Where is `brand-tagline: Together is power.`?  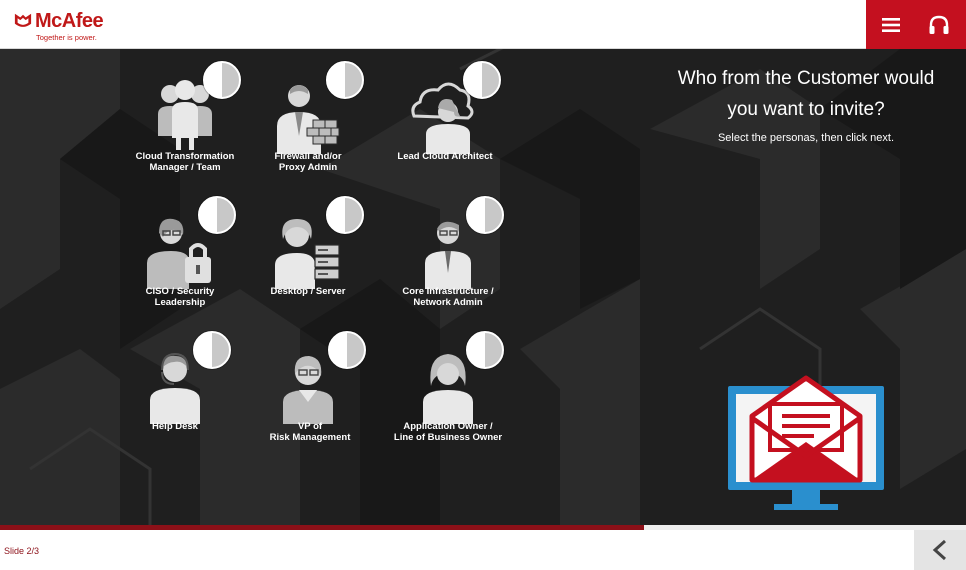
brand-tagline: Together is power. is located at coordinates (66, 37).